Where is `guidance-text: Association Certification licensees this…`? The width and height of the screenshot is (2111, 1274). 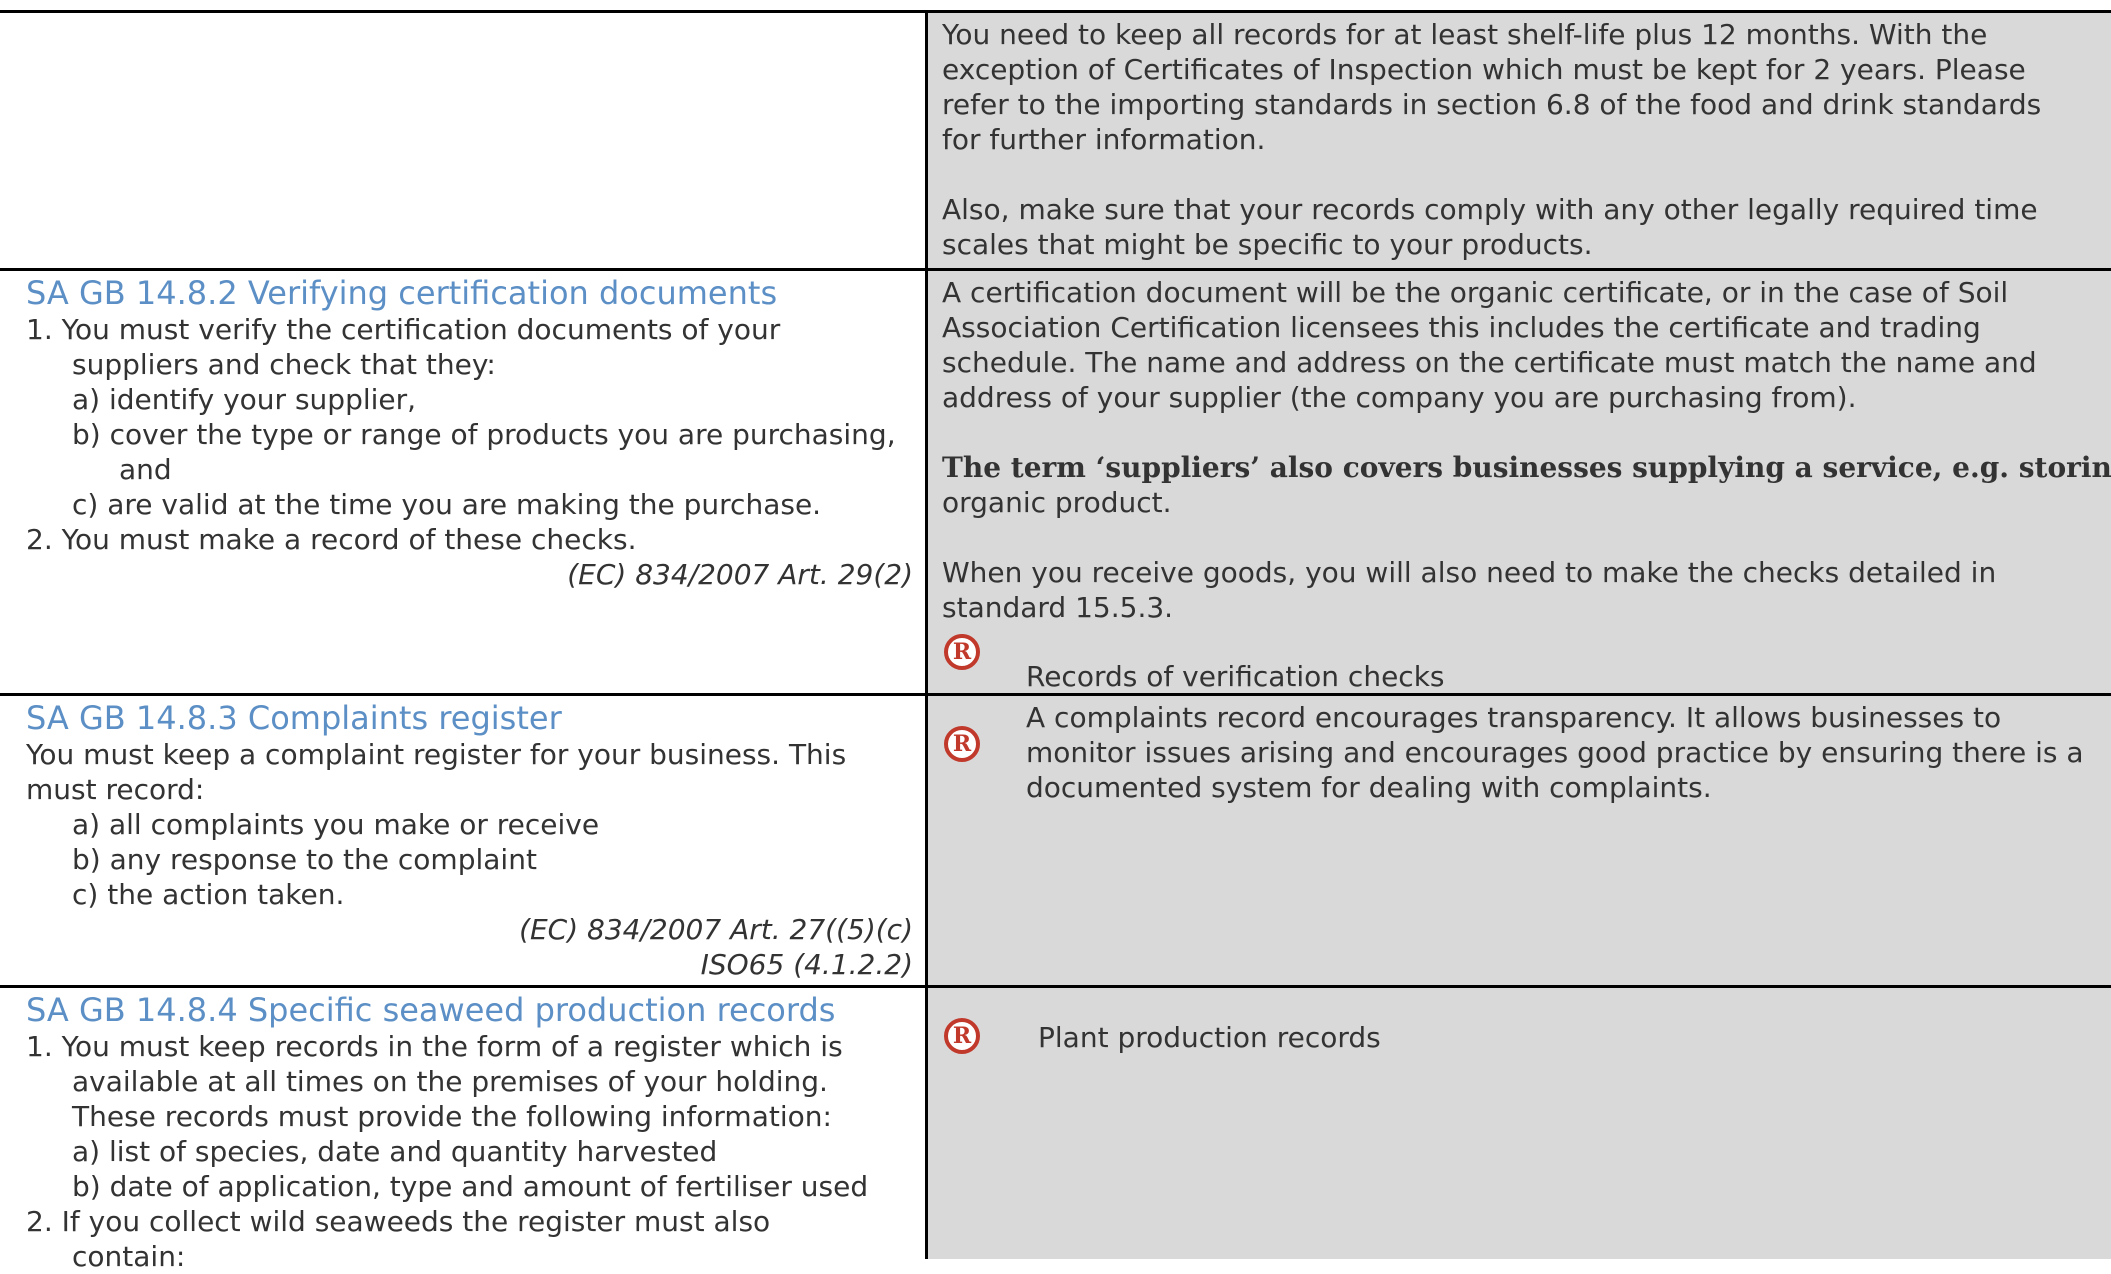 guidance-text: Association Certification licensees this… is located at coordinates (1461, 327).